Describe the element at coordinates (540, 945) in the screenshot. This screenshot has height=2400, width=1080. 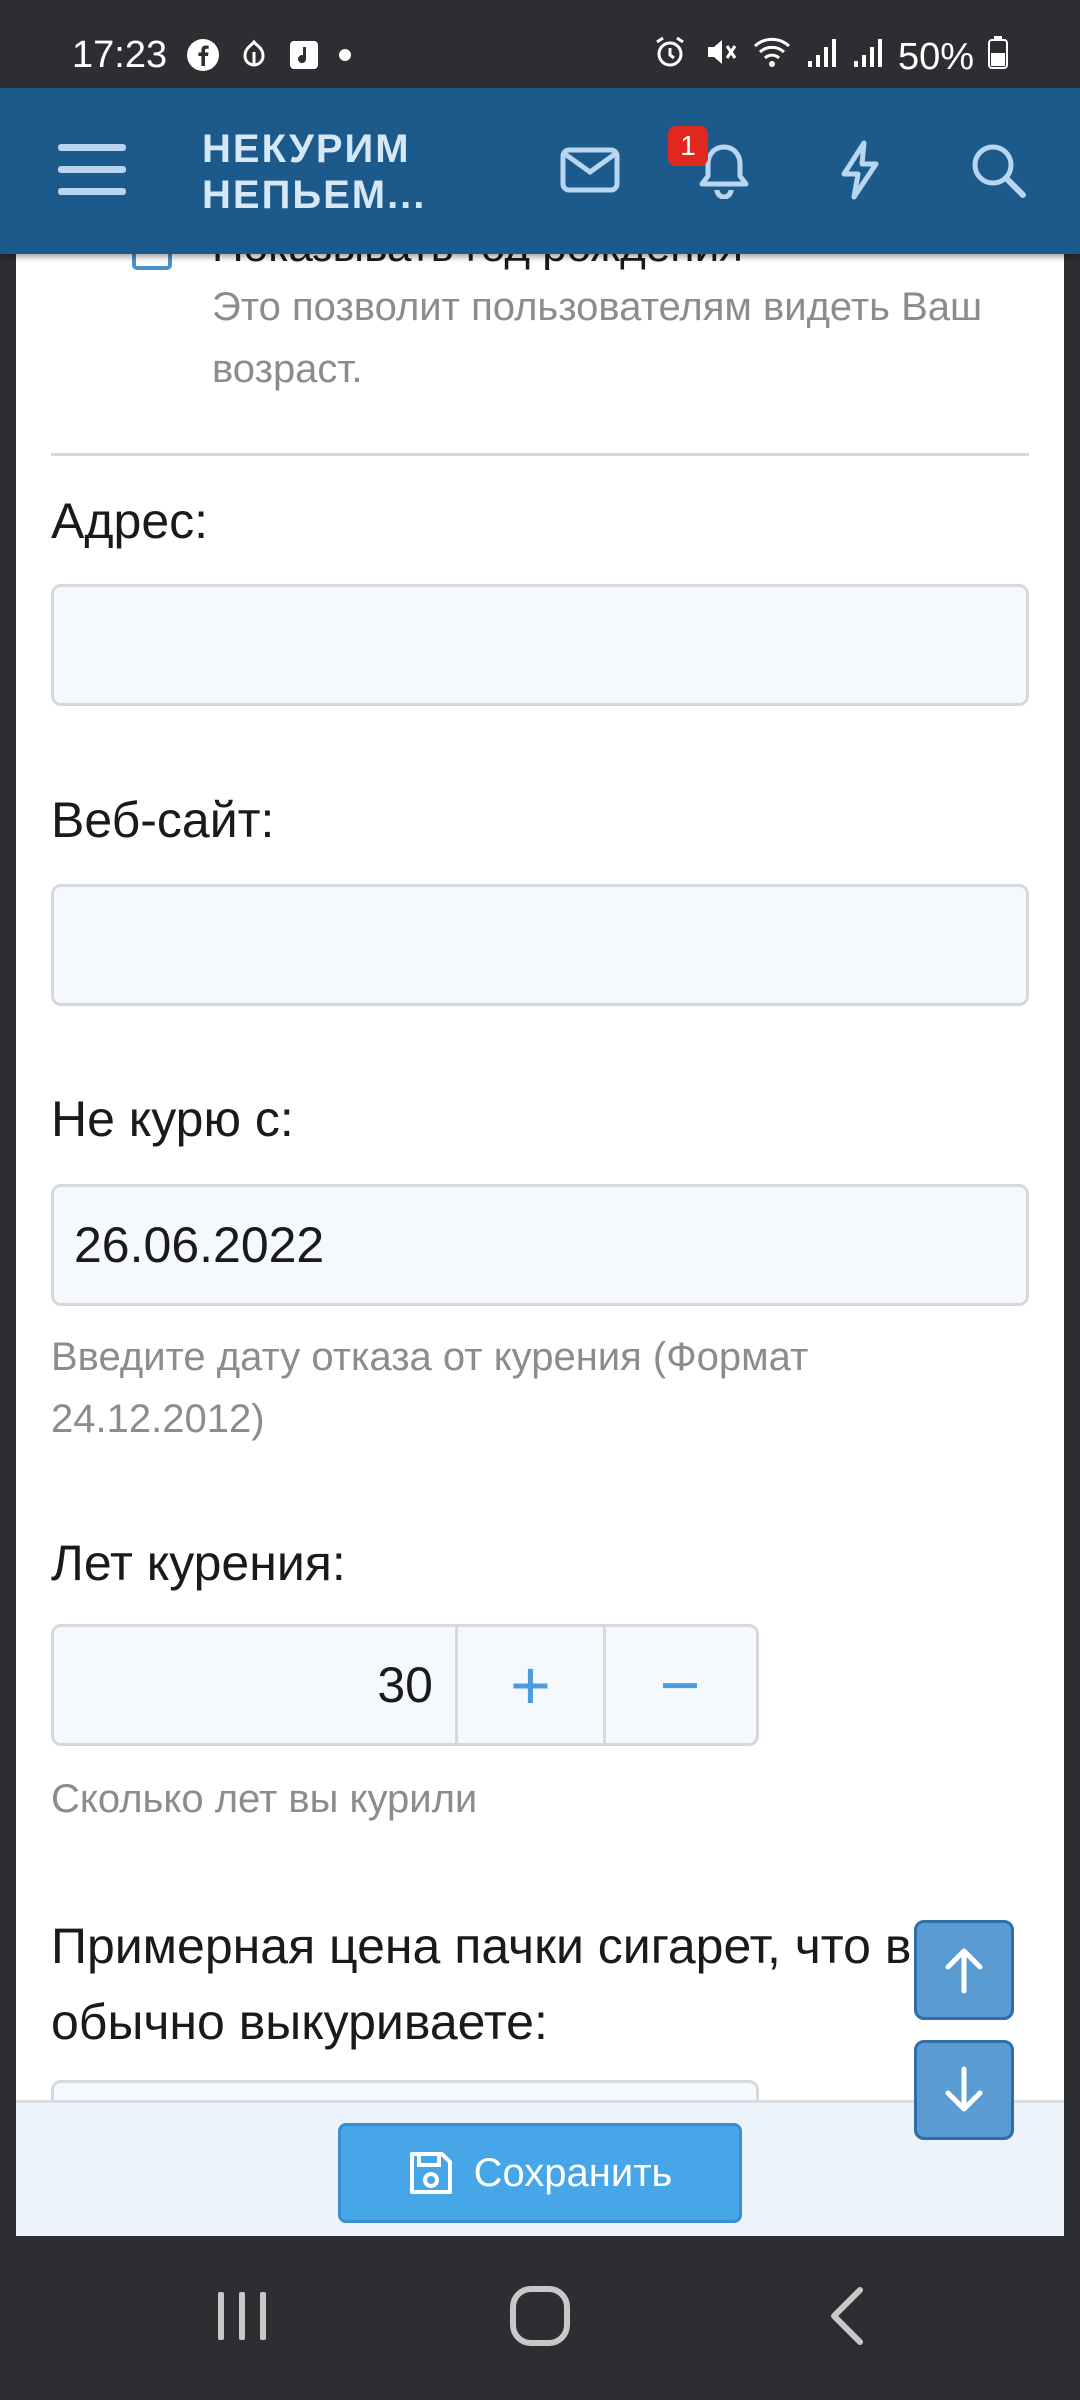
I see `website-input` at that location.